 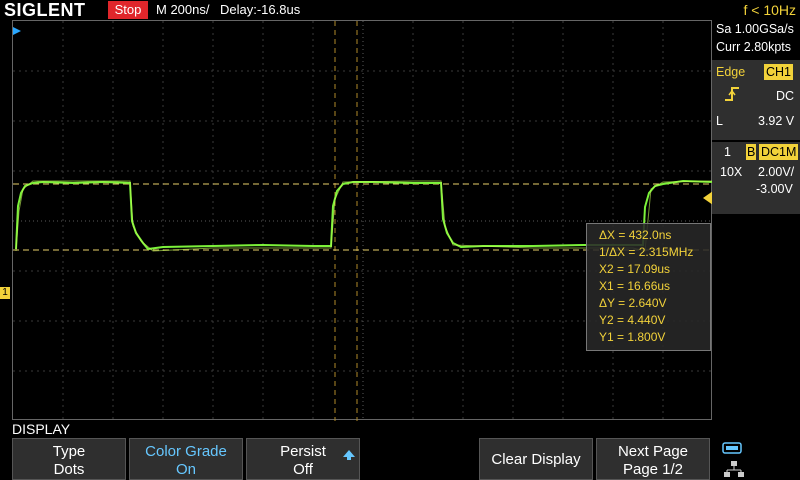 I want to click on softkey-label: Next Page, so click(x=653, y=451).